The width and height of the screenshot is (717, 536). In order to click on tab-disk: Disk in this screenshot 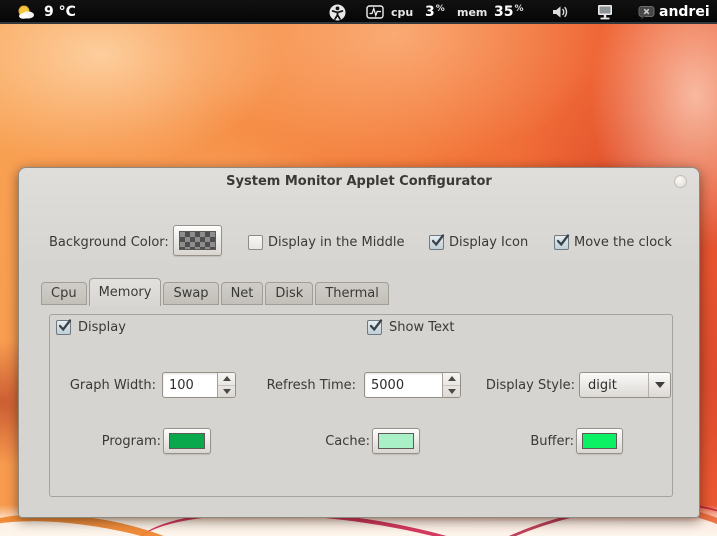, I will do `click(289, 293)`.